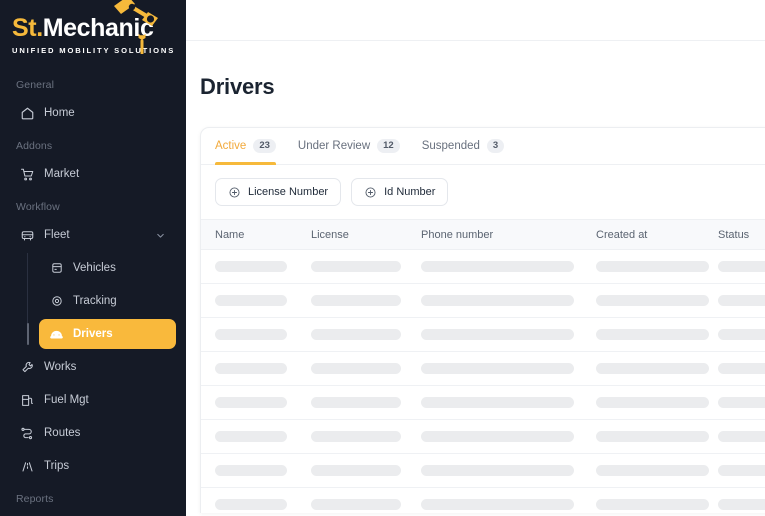 This screenshot has width=765, height=516. Describe the element at coordinates (93, 334) in the screenshot. I see `sidebar-item-label: Drivers` at that location.